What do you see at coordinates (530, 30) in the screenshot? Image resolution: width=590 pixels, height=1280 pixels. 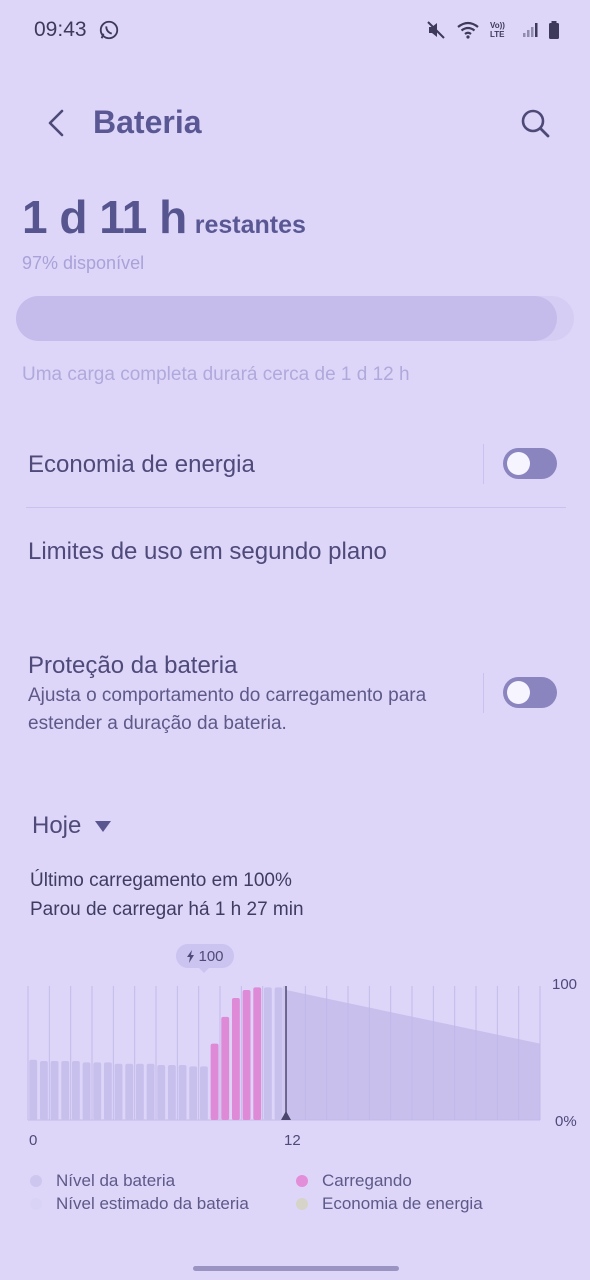 I see `signal-icon` at bounding box center [530, 30].